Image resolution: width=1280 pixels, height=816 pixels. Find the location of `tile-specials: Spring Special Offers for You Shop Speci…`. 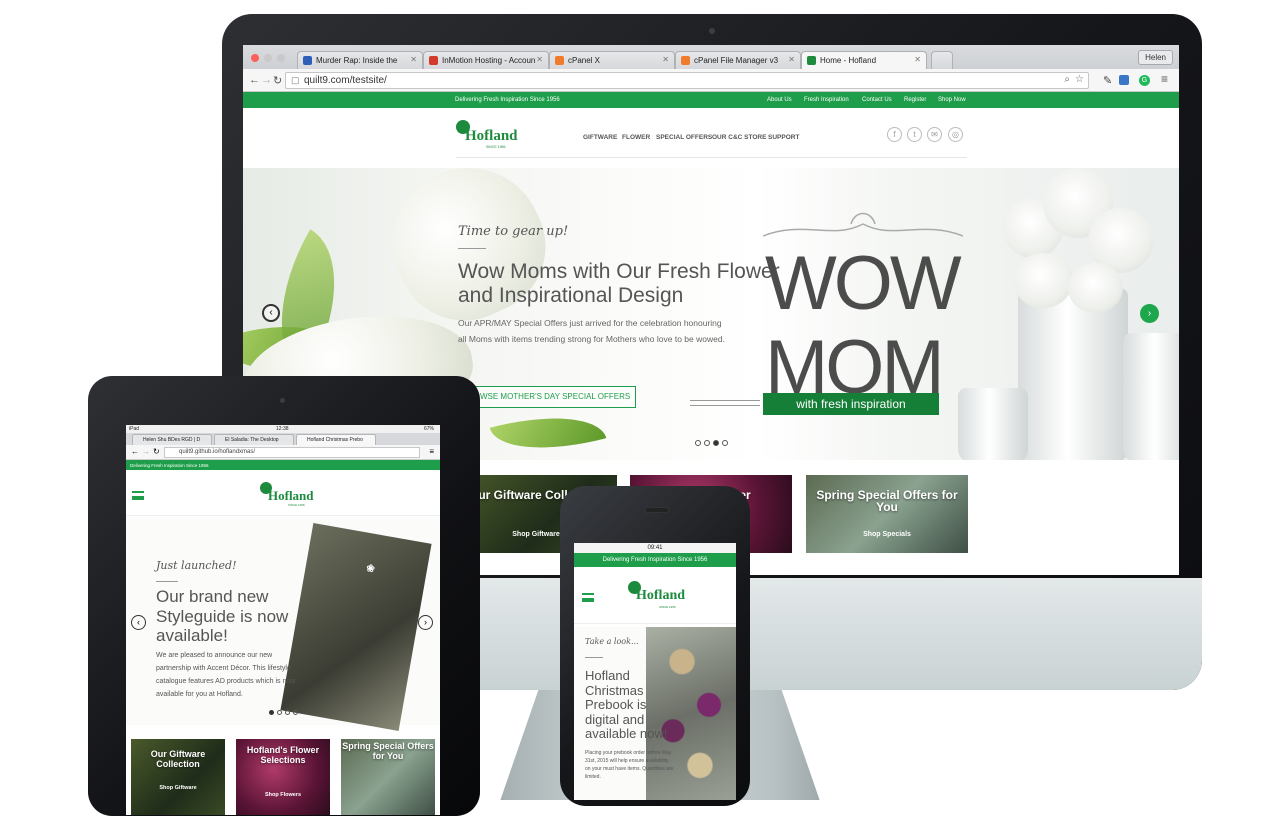

tile-specials: Spring Special Offers for You Shop Speci… is located at coordinates (887, 514).